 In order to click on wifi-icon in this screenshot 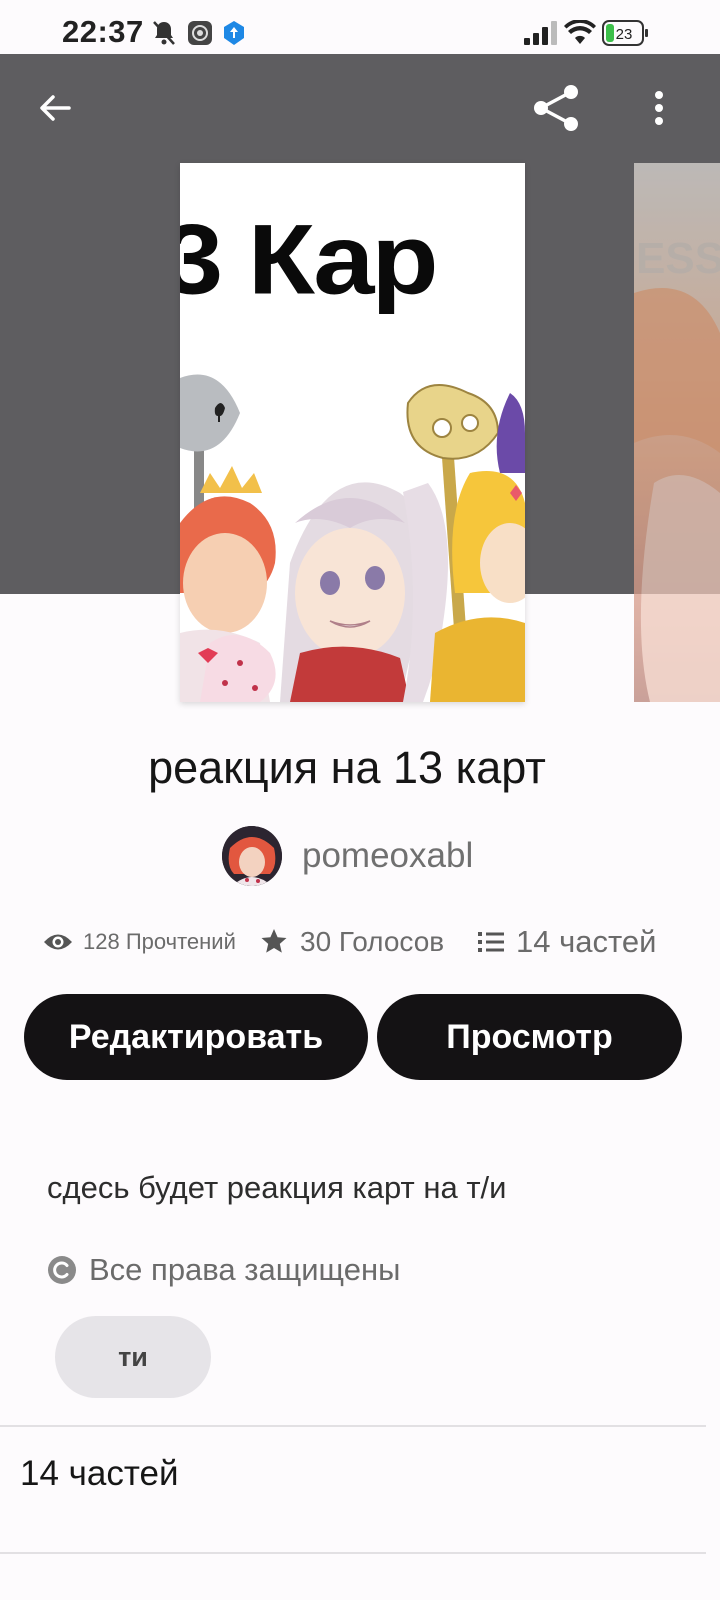, I will do `click(580, 35)`.